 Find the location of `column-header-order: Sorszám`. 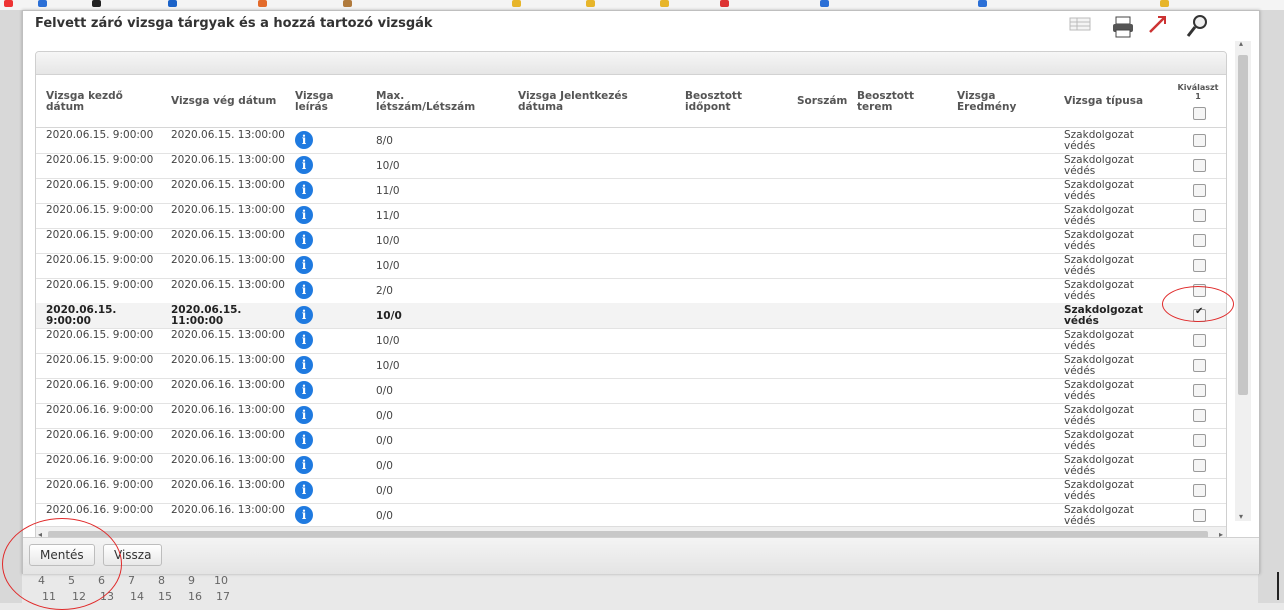

column-header-order: Sorszám is located at coordinates (822, 101).